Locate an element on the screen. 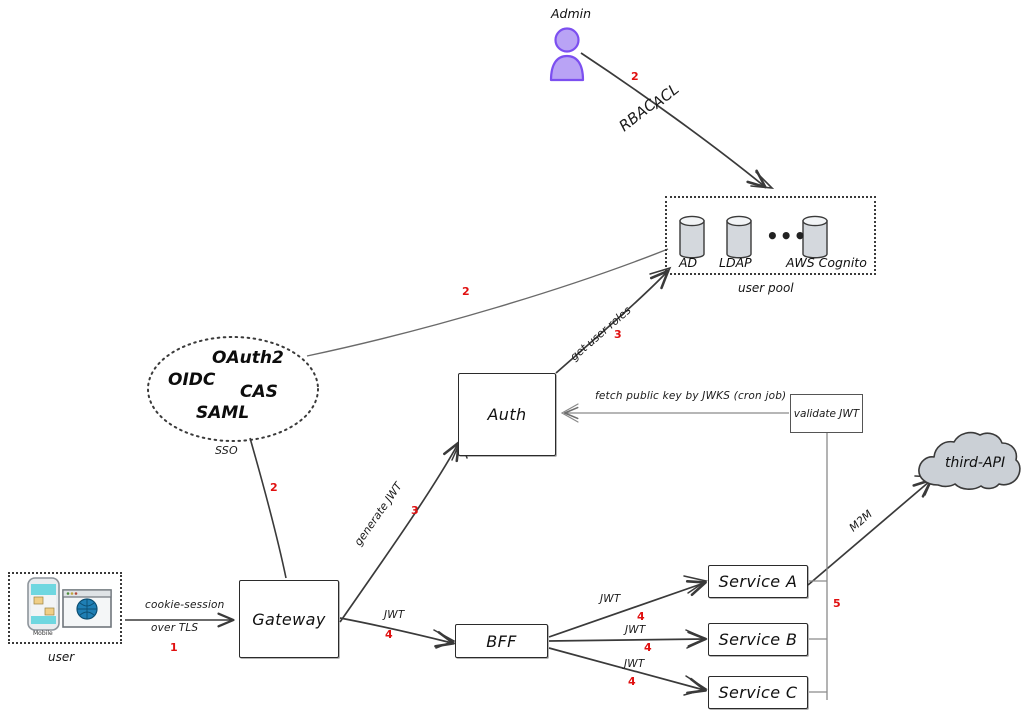 The height and width of the screenshot is (713, 1024). node-service-c: Service C is located at coordinates (758, 692).